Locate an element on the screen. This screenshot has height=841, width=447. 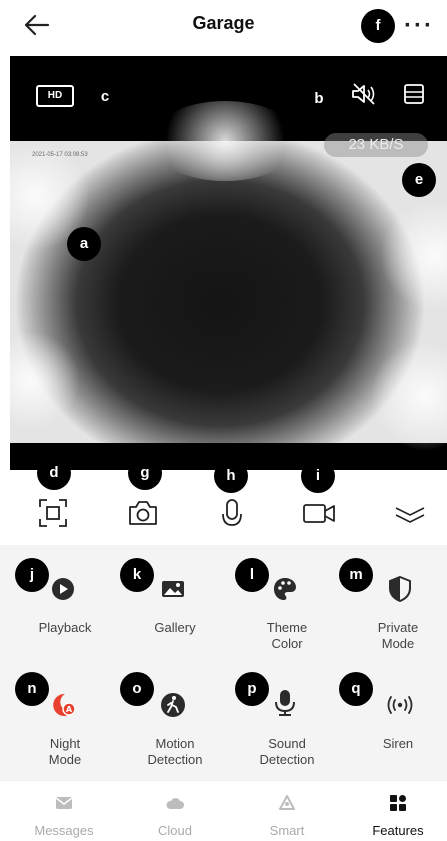
feature-label-siren: Siren is located at coordinates (398, 743).